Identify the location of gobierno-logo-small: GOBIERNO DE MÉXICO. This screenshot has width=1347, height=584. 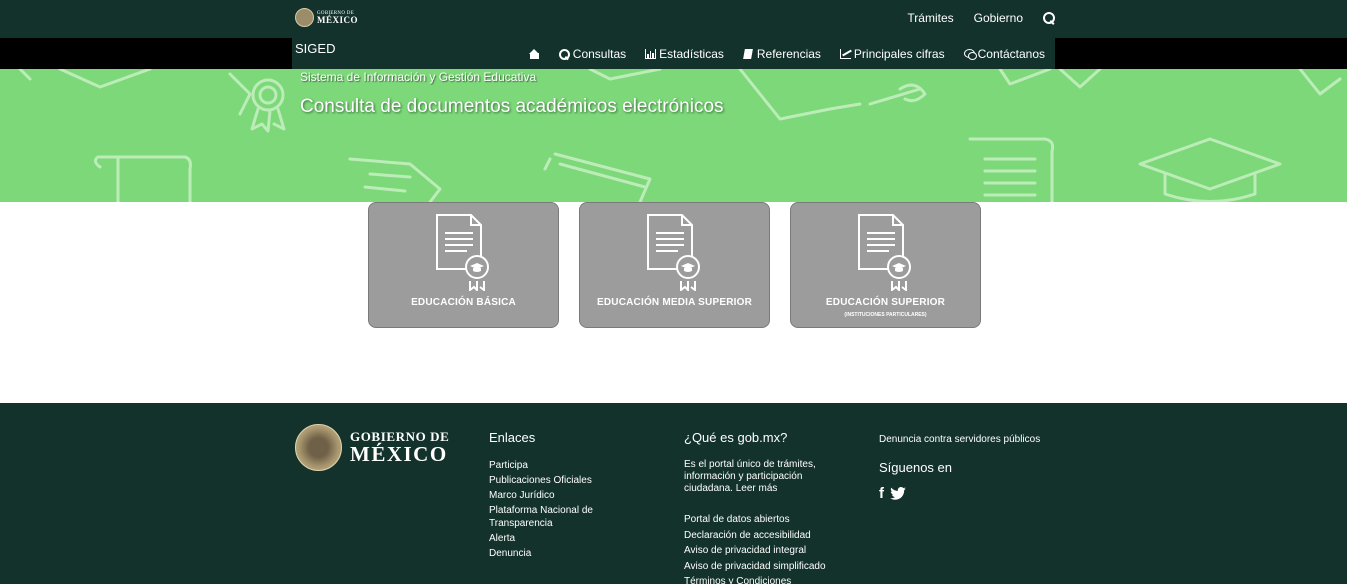
(326, 17).